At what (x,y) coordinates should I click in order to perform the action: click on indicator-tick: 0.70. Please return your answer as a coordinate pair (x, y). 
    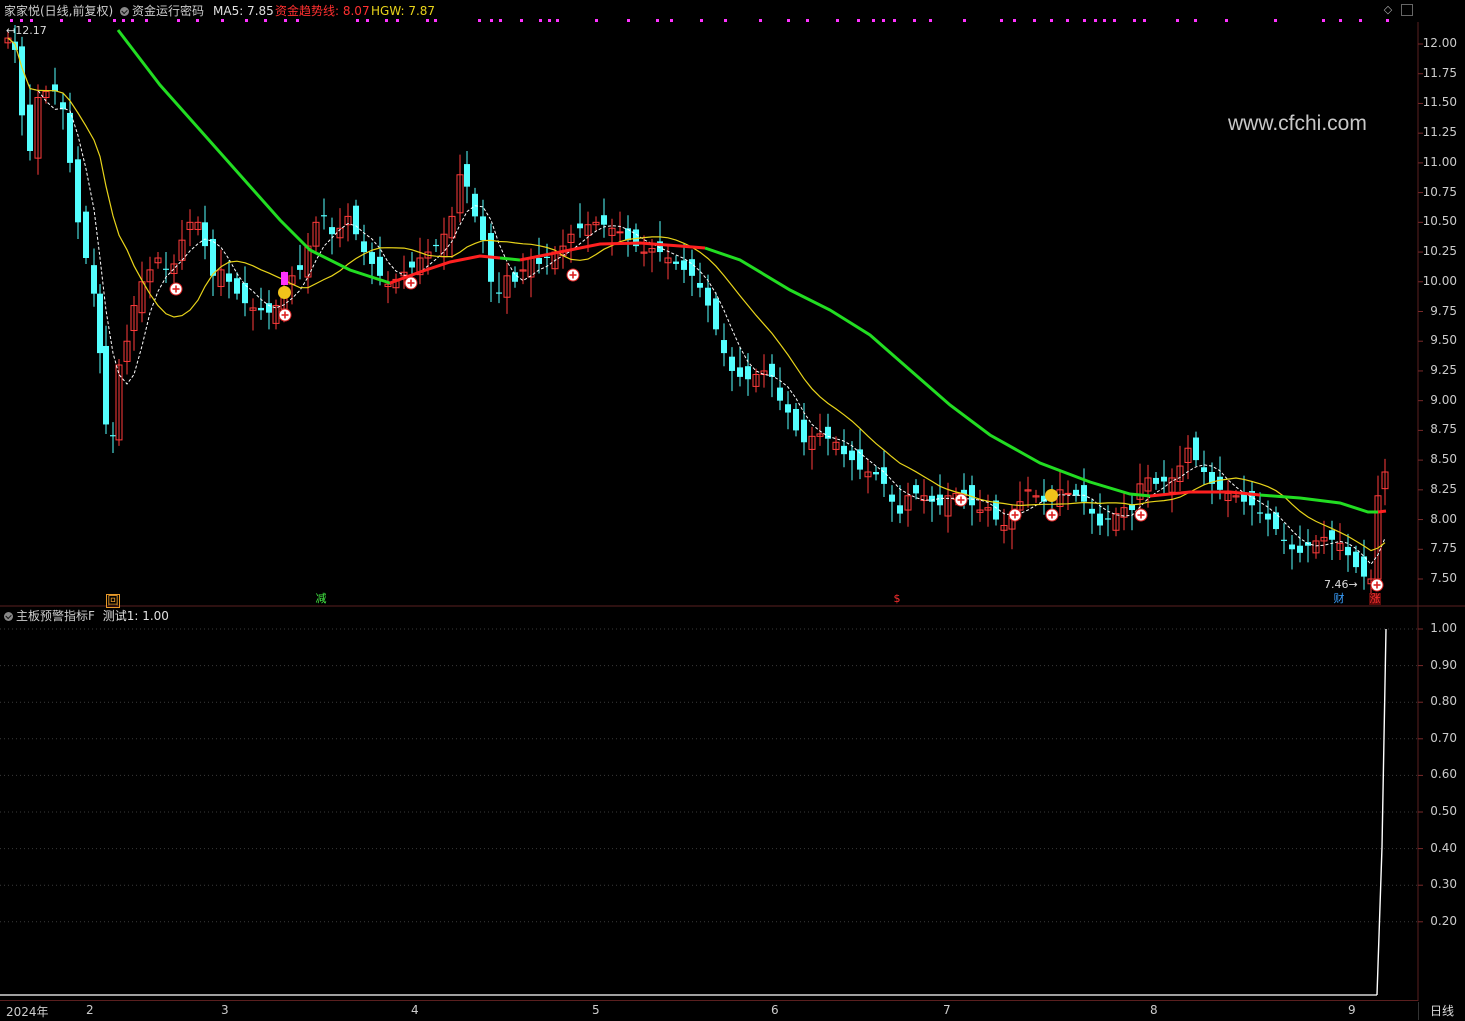
    Looking at the image, I should click on (1443, 737).